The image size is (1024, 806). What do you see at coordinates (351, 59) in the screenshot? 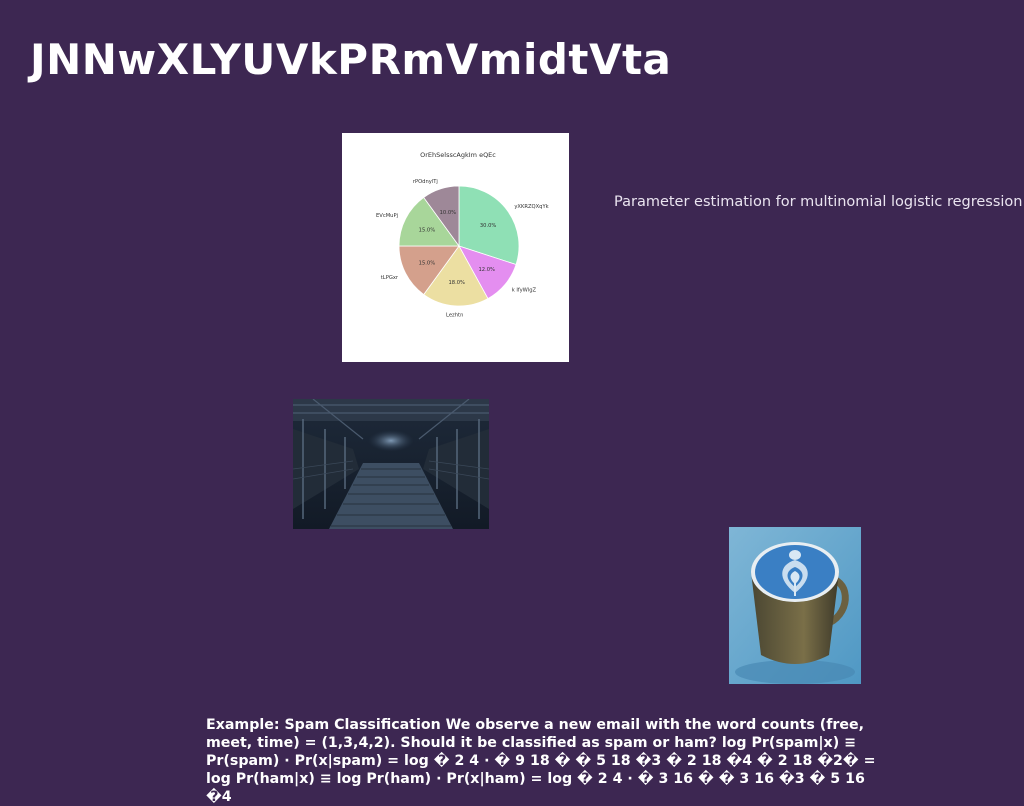
I see `slide-title: JNNwXLYUVkPRmVmidtVta` at bounding box center [351, 59].